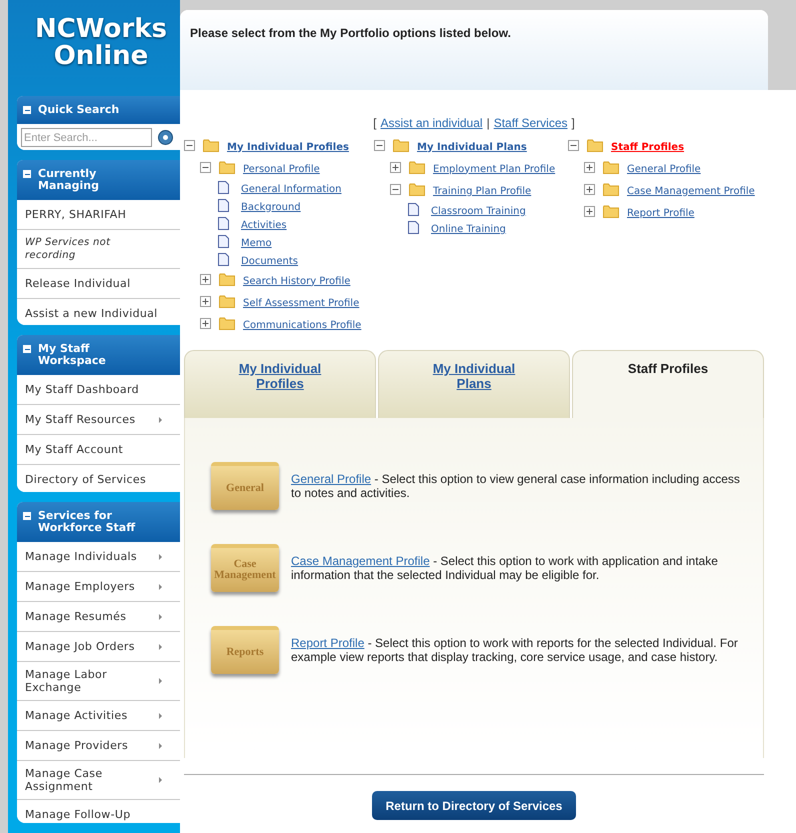  I want to click on tree-link: Training Plan Profile, so click(482, 191).